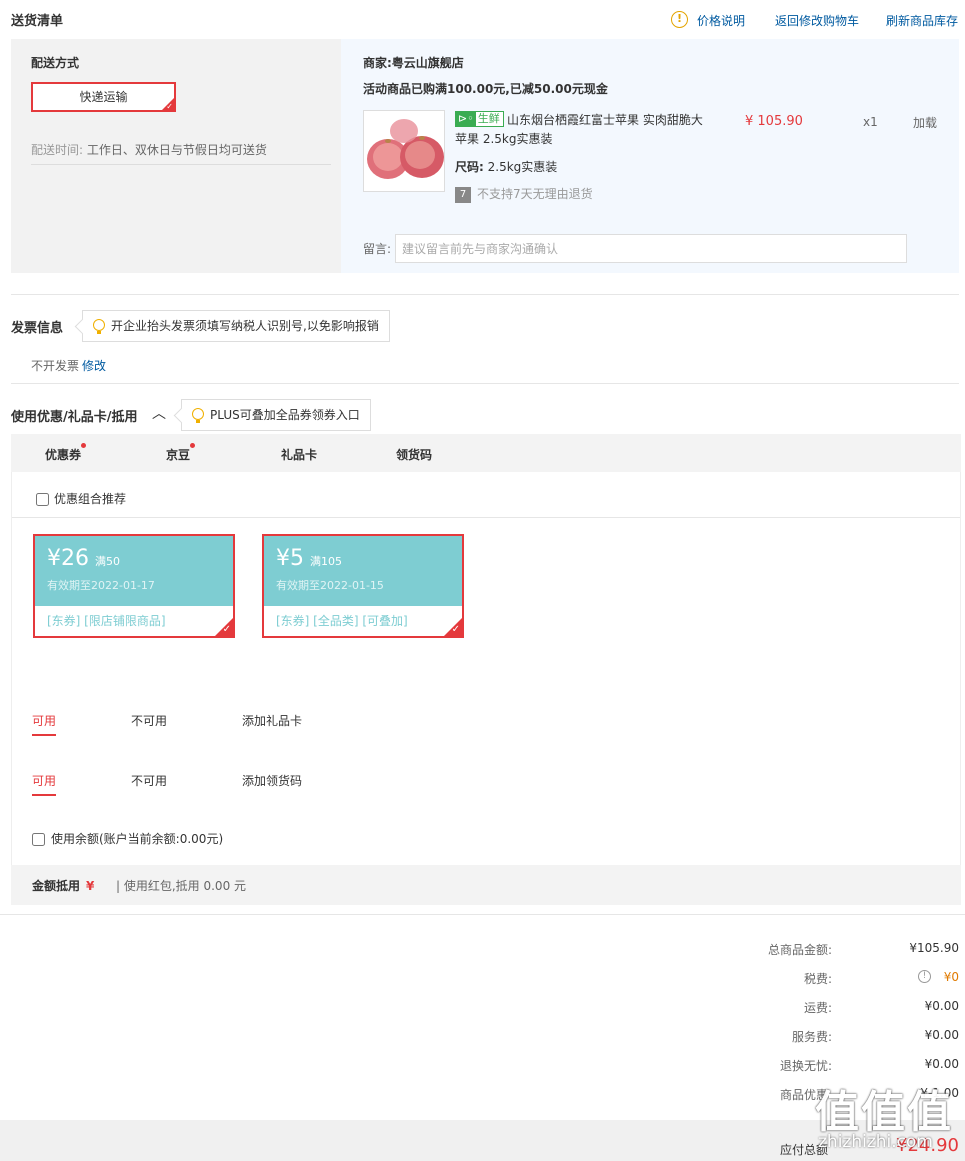 The width and height of the screenshot is (965, 1161). Describe the element at coordinates (299, 454) in the screenshot. I see `tab-giftcard: 礼品卡` at that location.